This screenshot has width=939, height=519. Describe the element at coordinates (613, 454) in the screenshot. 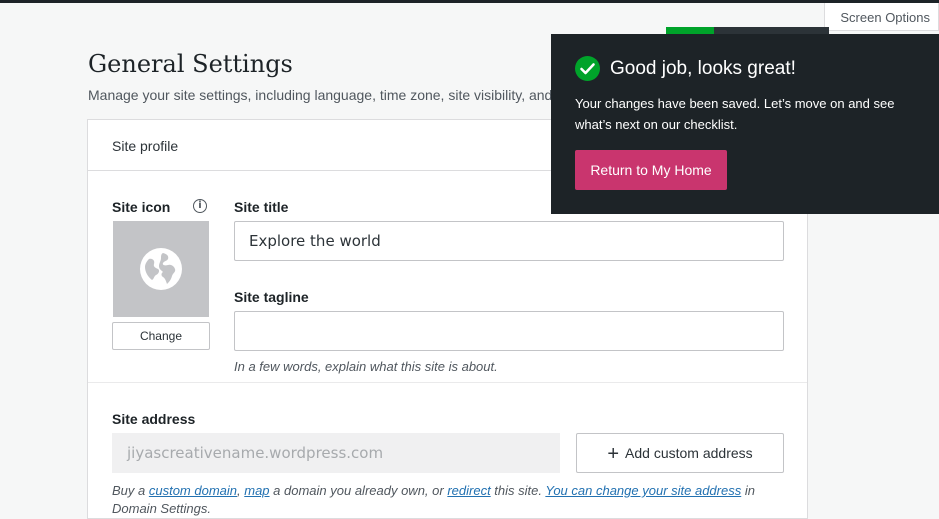

I see `plus-icon: +` at that location.